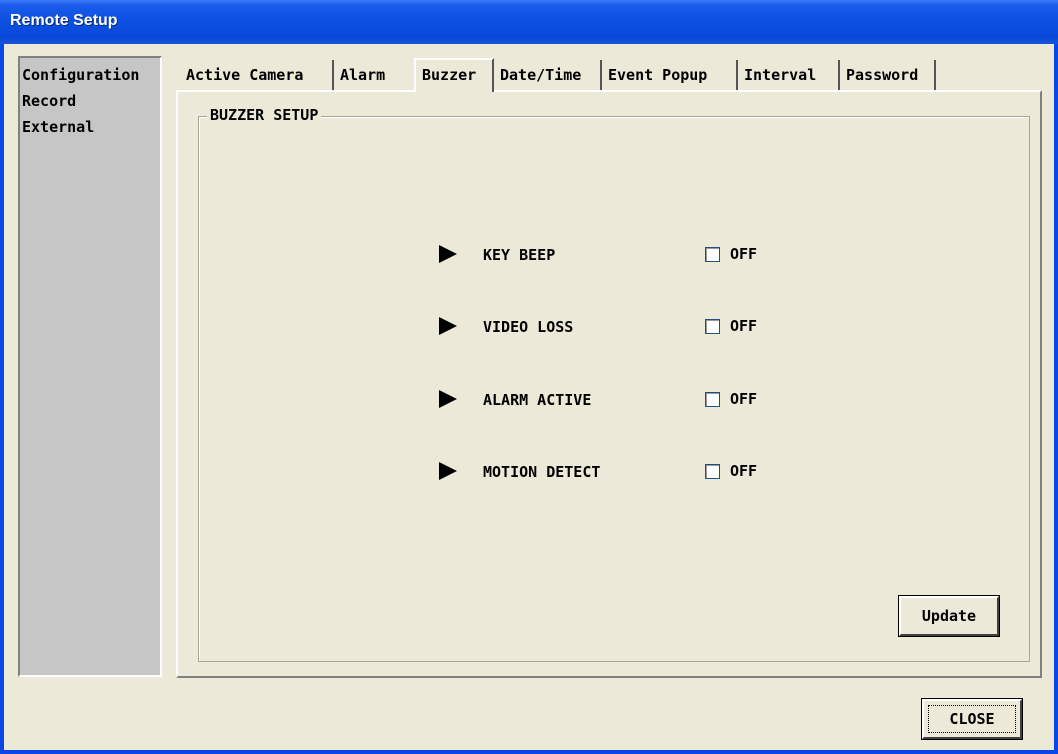 The width and height of the screenshot is (1058, 754). I want to click on sidebar-item-external: External, so click(91, 127).